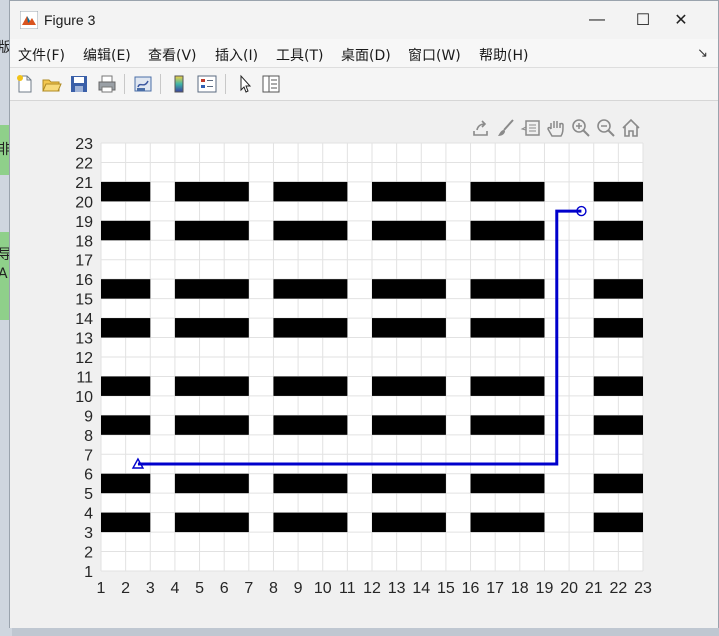 The width and height of the screenshot is (719, 636). I want to click on y-tick-label: 13, so click(84, 339).